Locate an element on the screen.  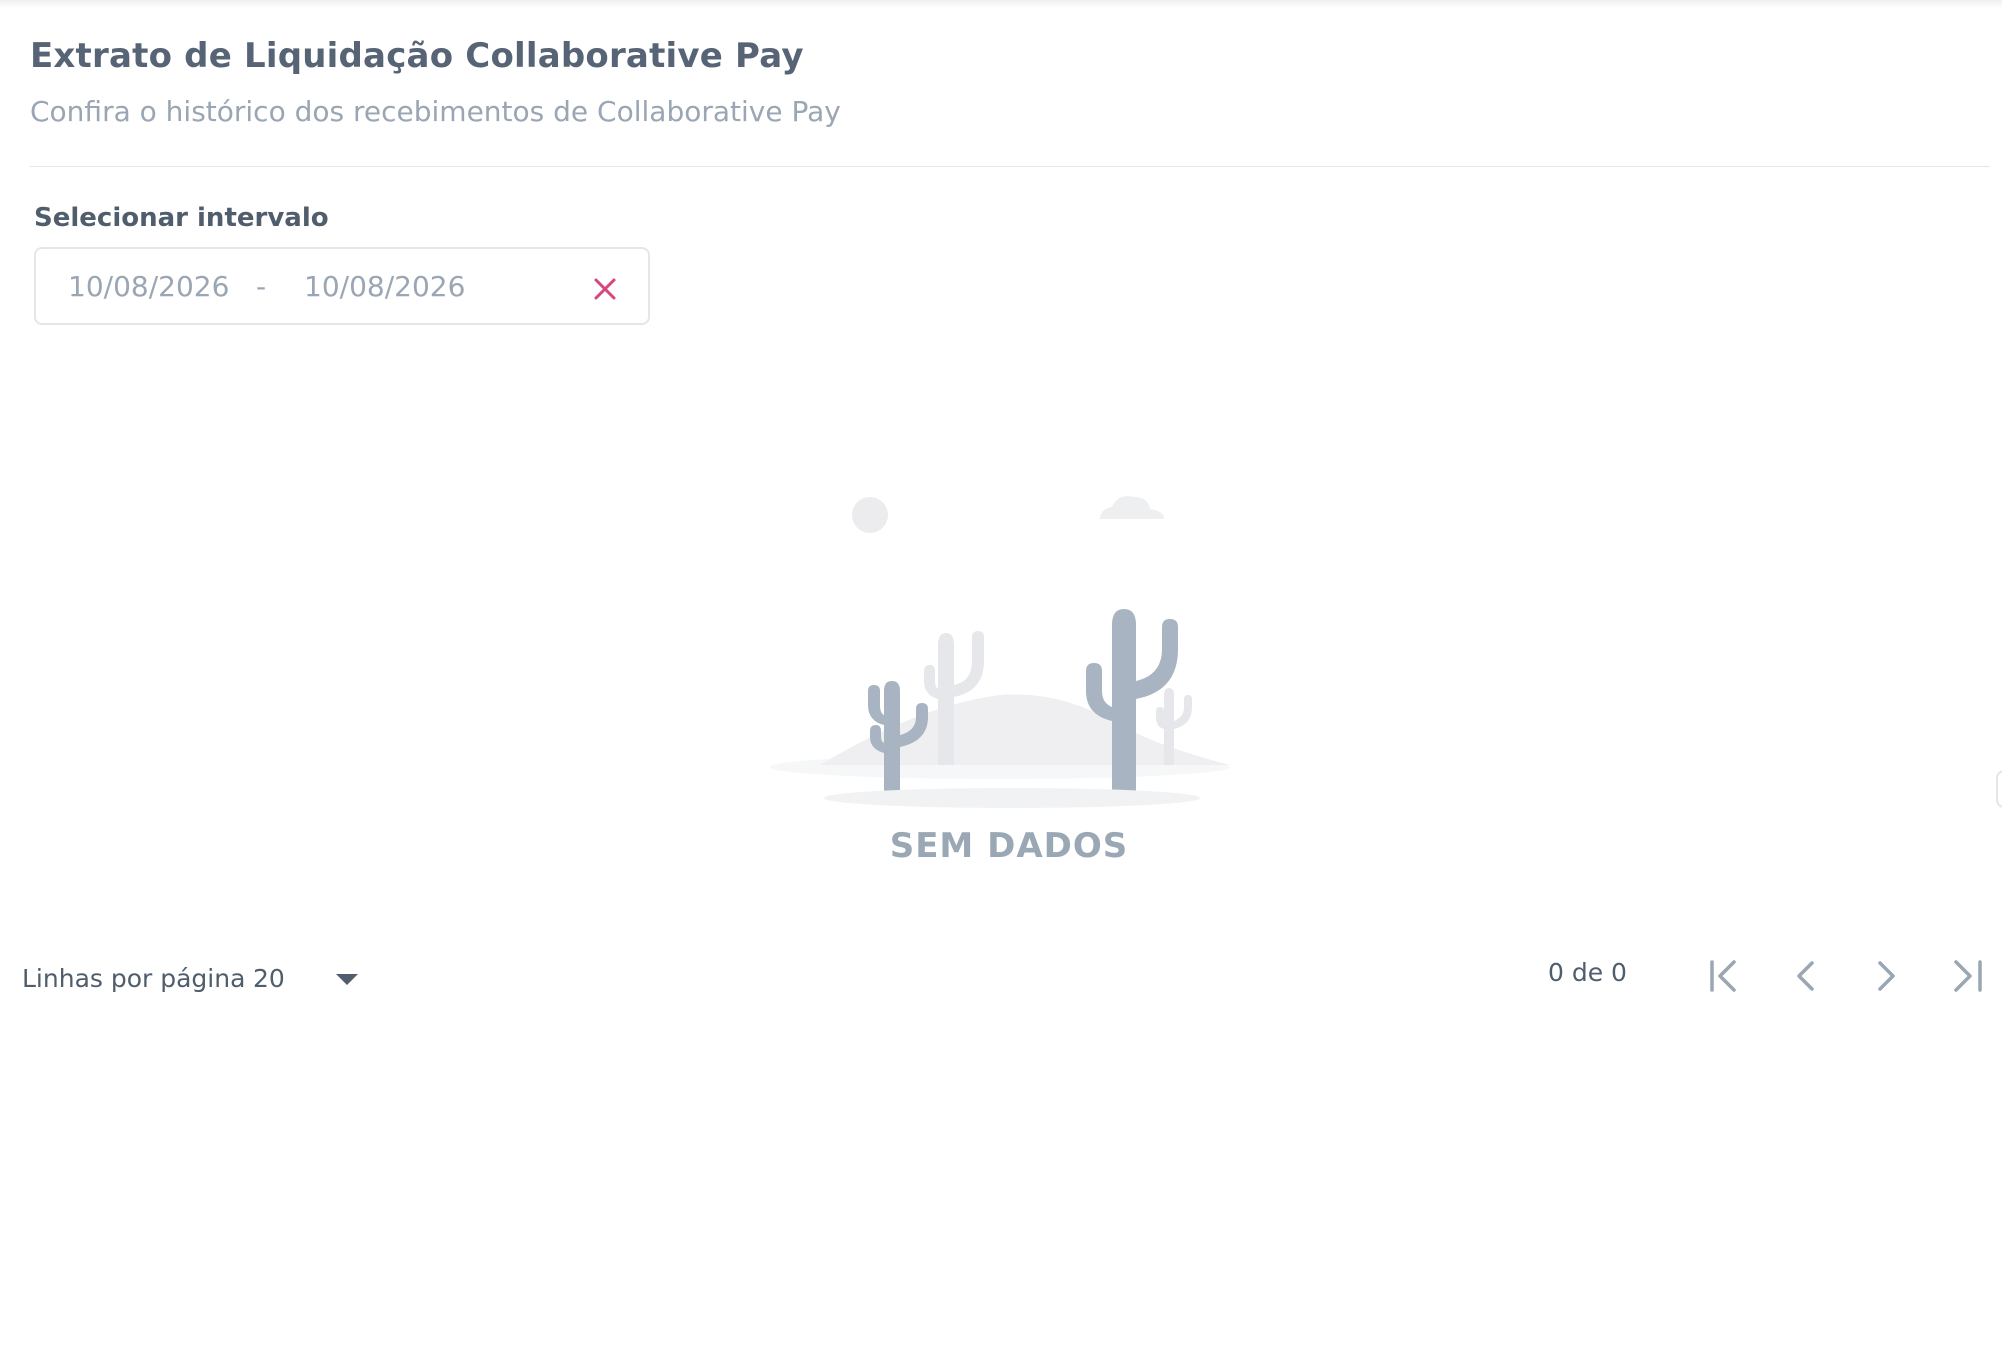
rows-per-page-select: 20 is located at coordinates (308, 978).